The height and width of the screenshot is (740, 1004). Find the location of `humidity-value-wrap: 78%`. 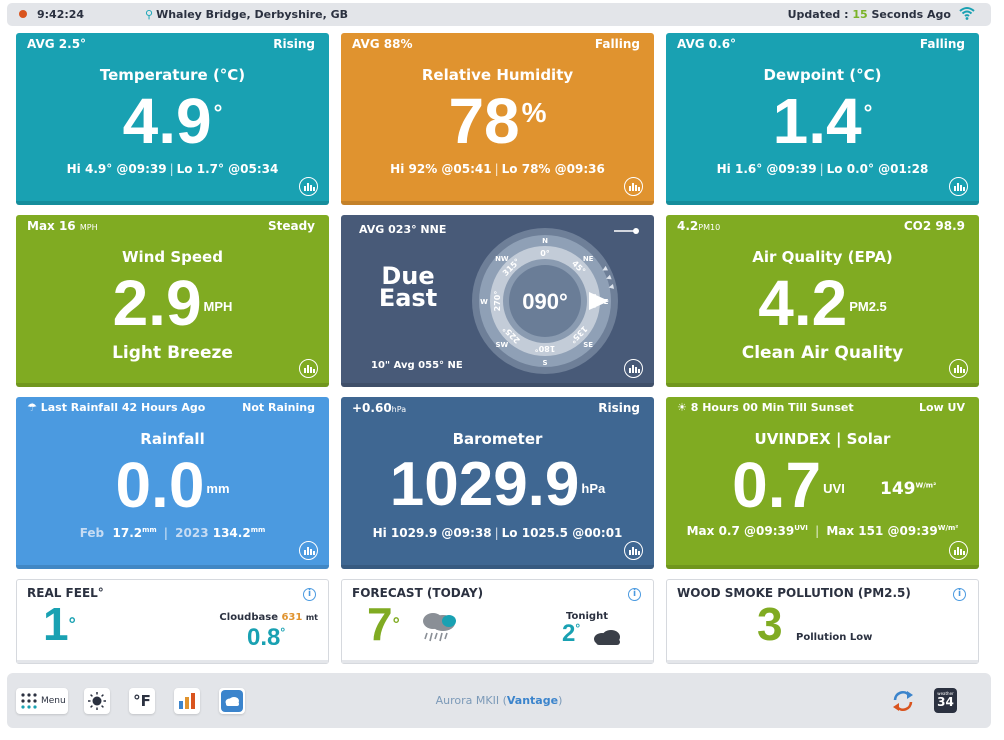

humidity-value-wrap: 78% is located at coordinates (497, 121).